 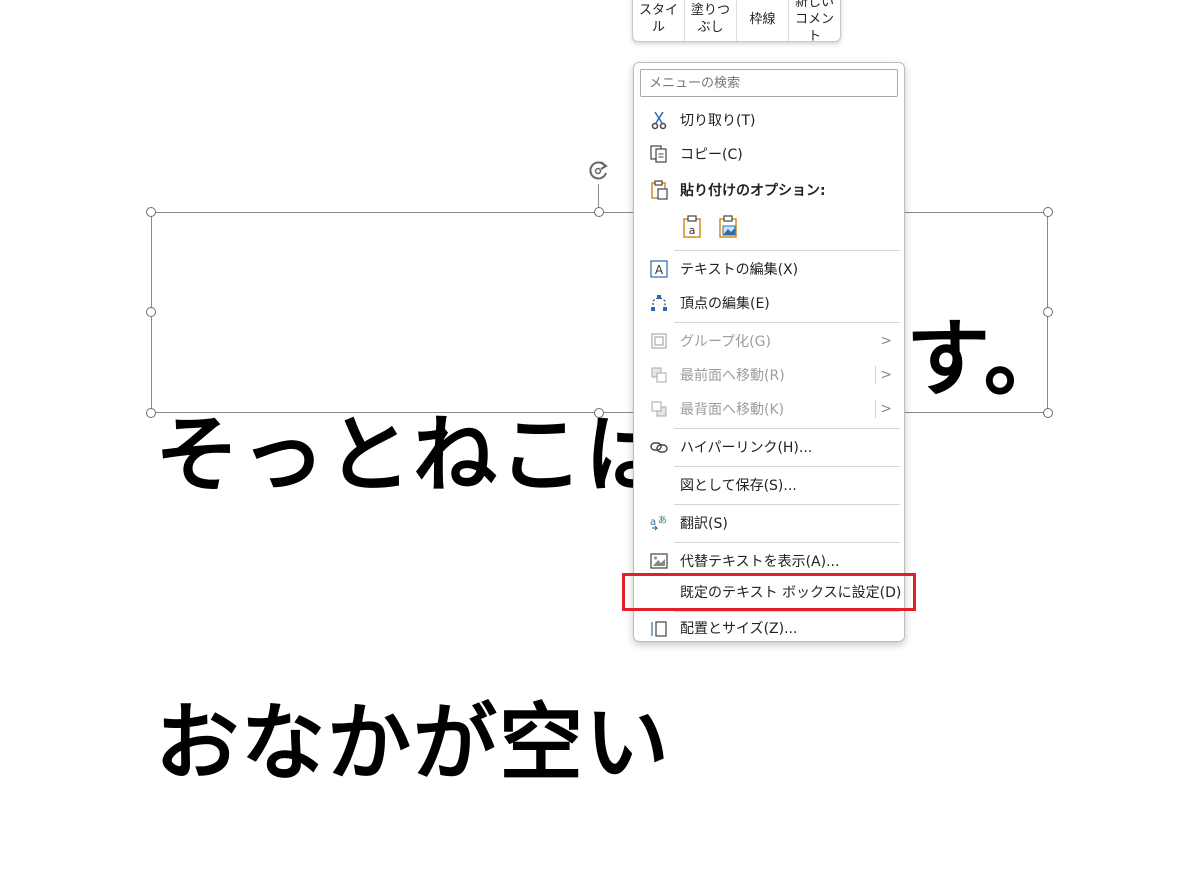 I want to click on menu-item-edit-text: A テキストの編集(X), so click(x=769, y=269).